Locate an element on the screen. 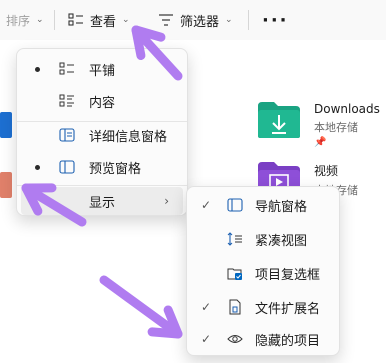 This screenshot has height=363, width=386. submenu-item-label: 紧凑视图 is located at coordinates (281, 241).